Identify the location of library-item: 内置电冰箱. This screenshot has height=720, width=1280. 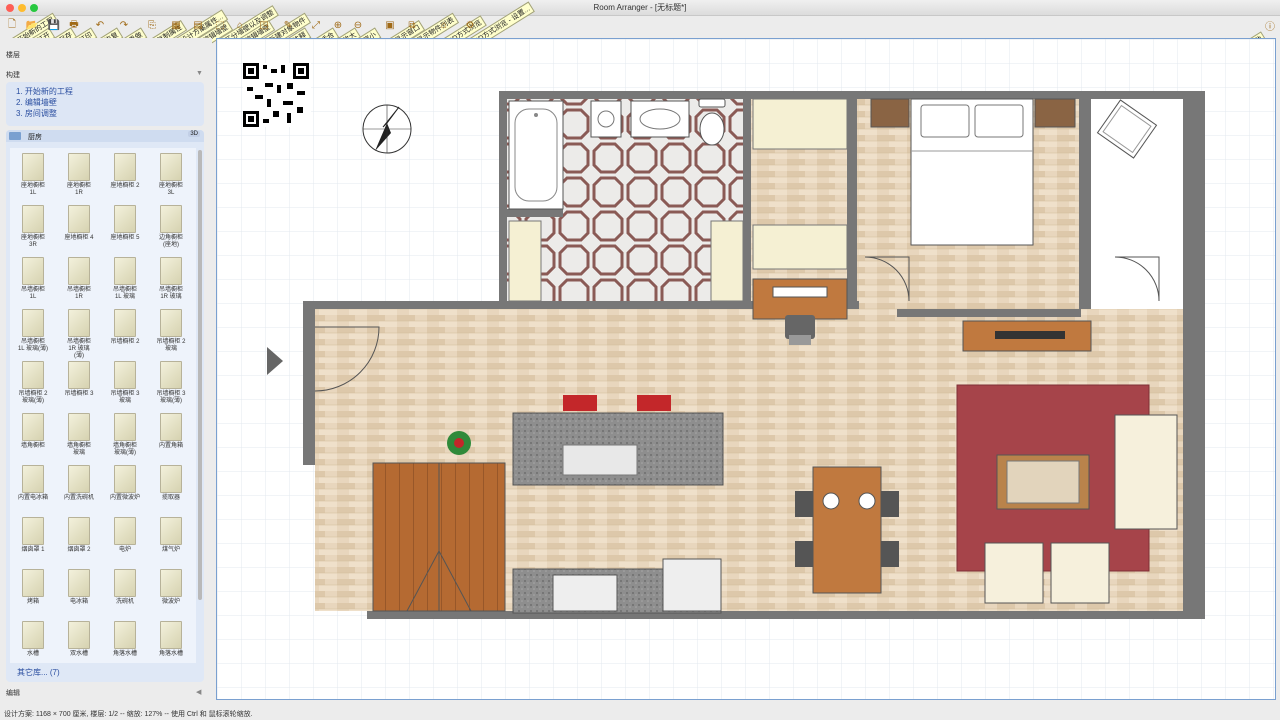
(33, 487).